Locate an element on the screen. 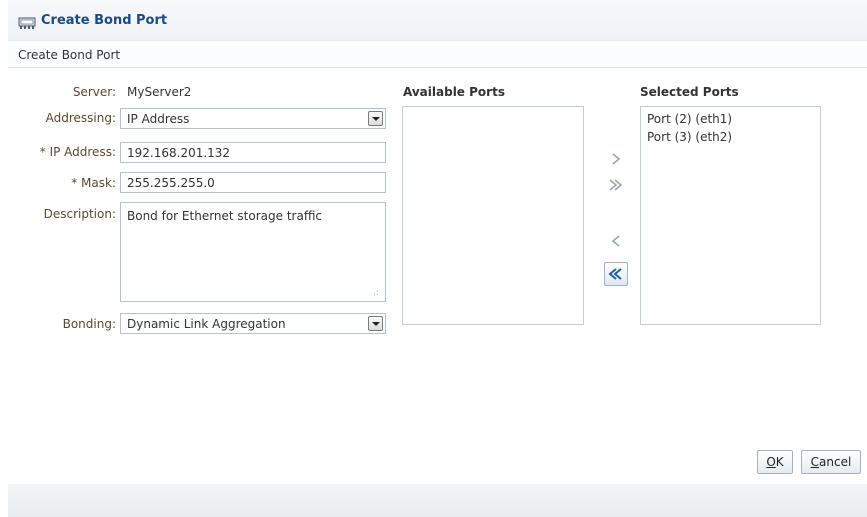  bonding-select: Dynamic Link Aggregation is located at coordinates (253, 323).